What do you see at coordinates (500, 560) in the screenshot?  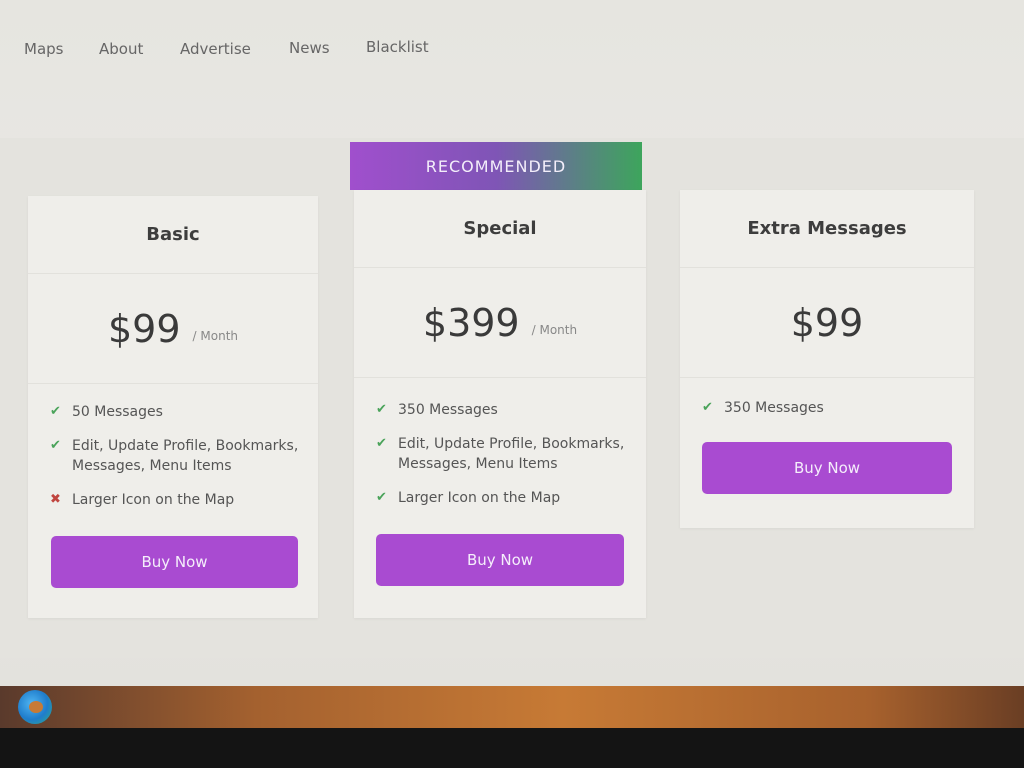 I see `buy-now-button-special: Buy Now` at bounding box center [500, 560].